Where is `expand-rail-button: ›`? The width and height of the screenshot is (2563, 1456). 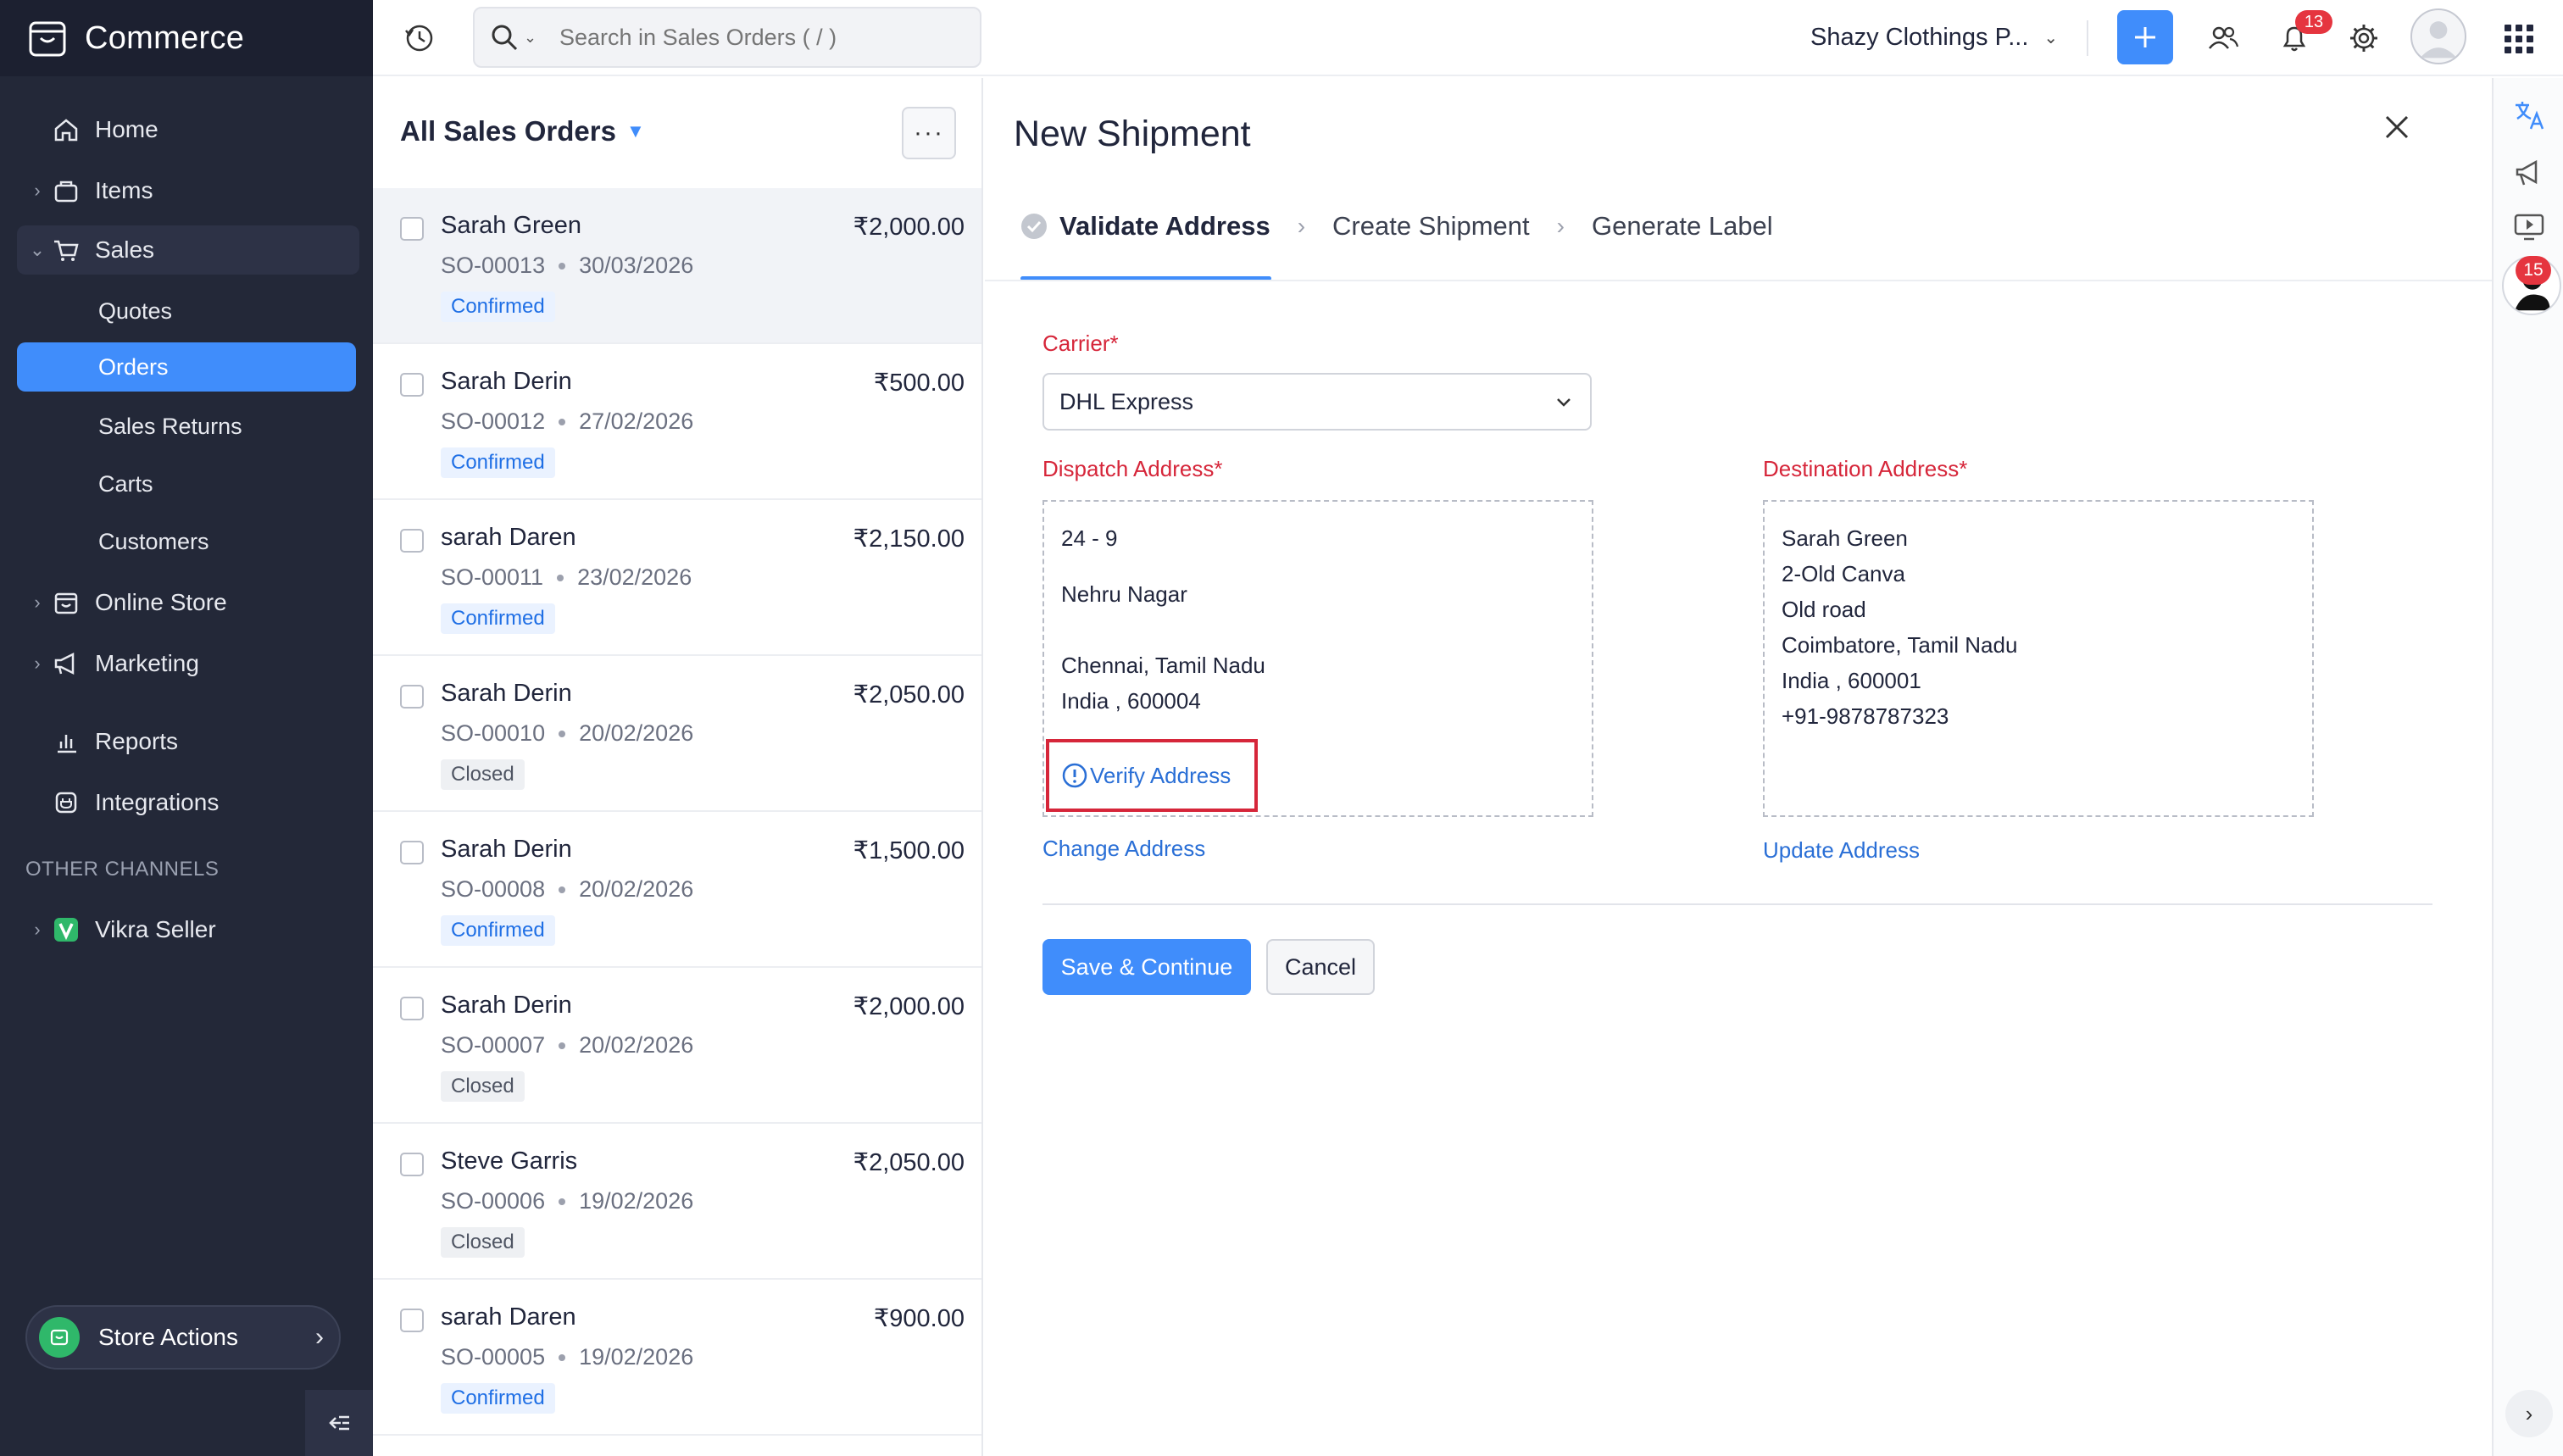 expand-rail-button: › is located at coordinates (2529, 1414).